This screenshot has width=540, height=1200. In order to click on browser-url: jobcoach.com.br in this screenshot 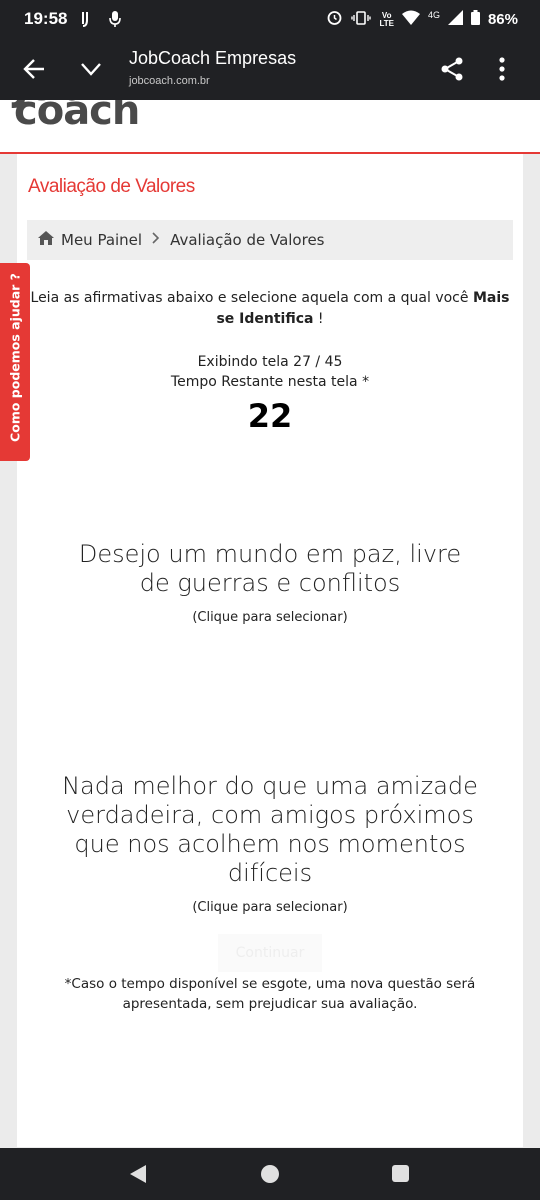, I will do `click(169, 81)`.